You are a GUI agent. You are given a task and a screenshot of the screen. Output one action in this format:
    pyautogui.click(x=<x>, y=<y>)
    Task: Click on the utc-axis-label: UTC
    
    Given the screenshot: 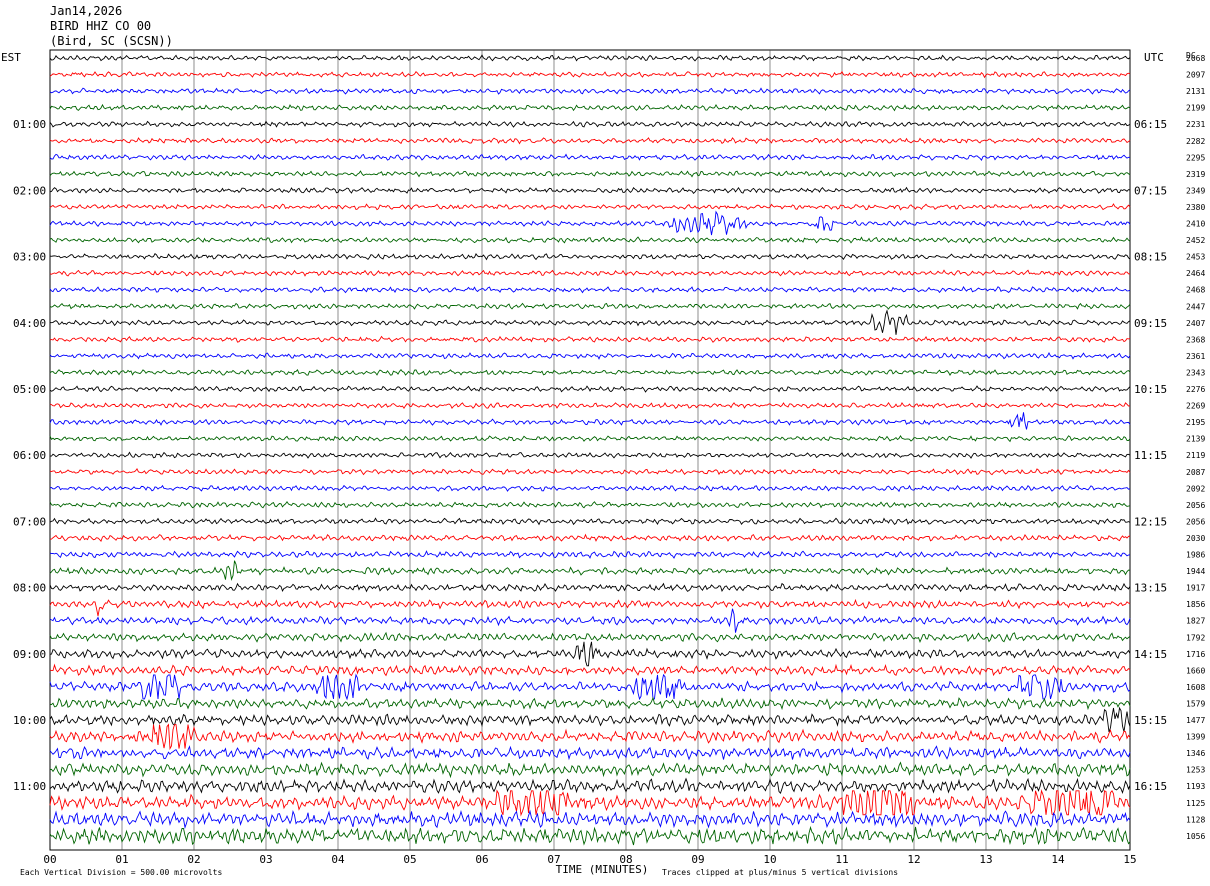 What is the action you would take?
    pyautogui.click(x=1154, y=57)
    